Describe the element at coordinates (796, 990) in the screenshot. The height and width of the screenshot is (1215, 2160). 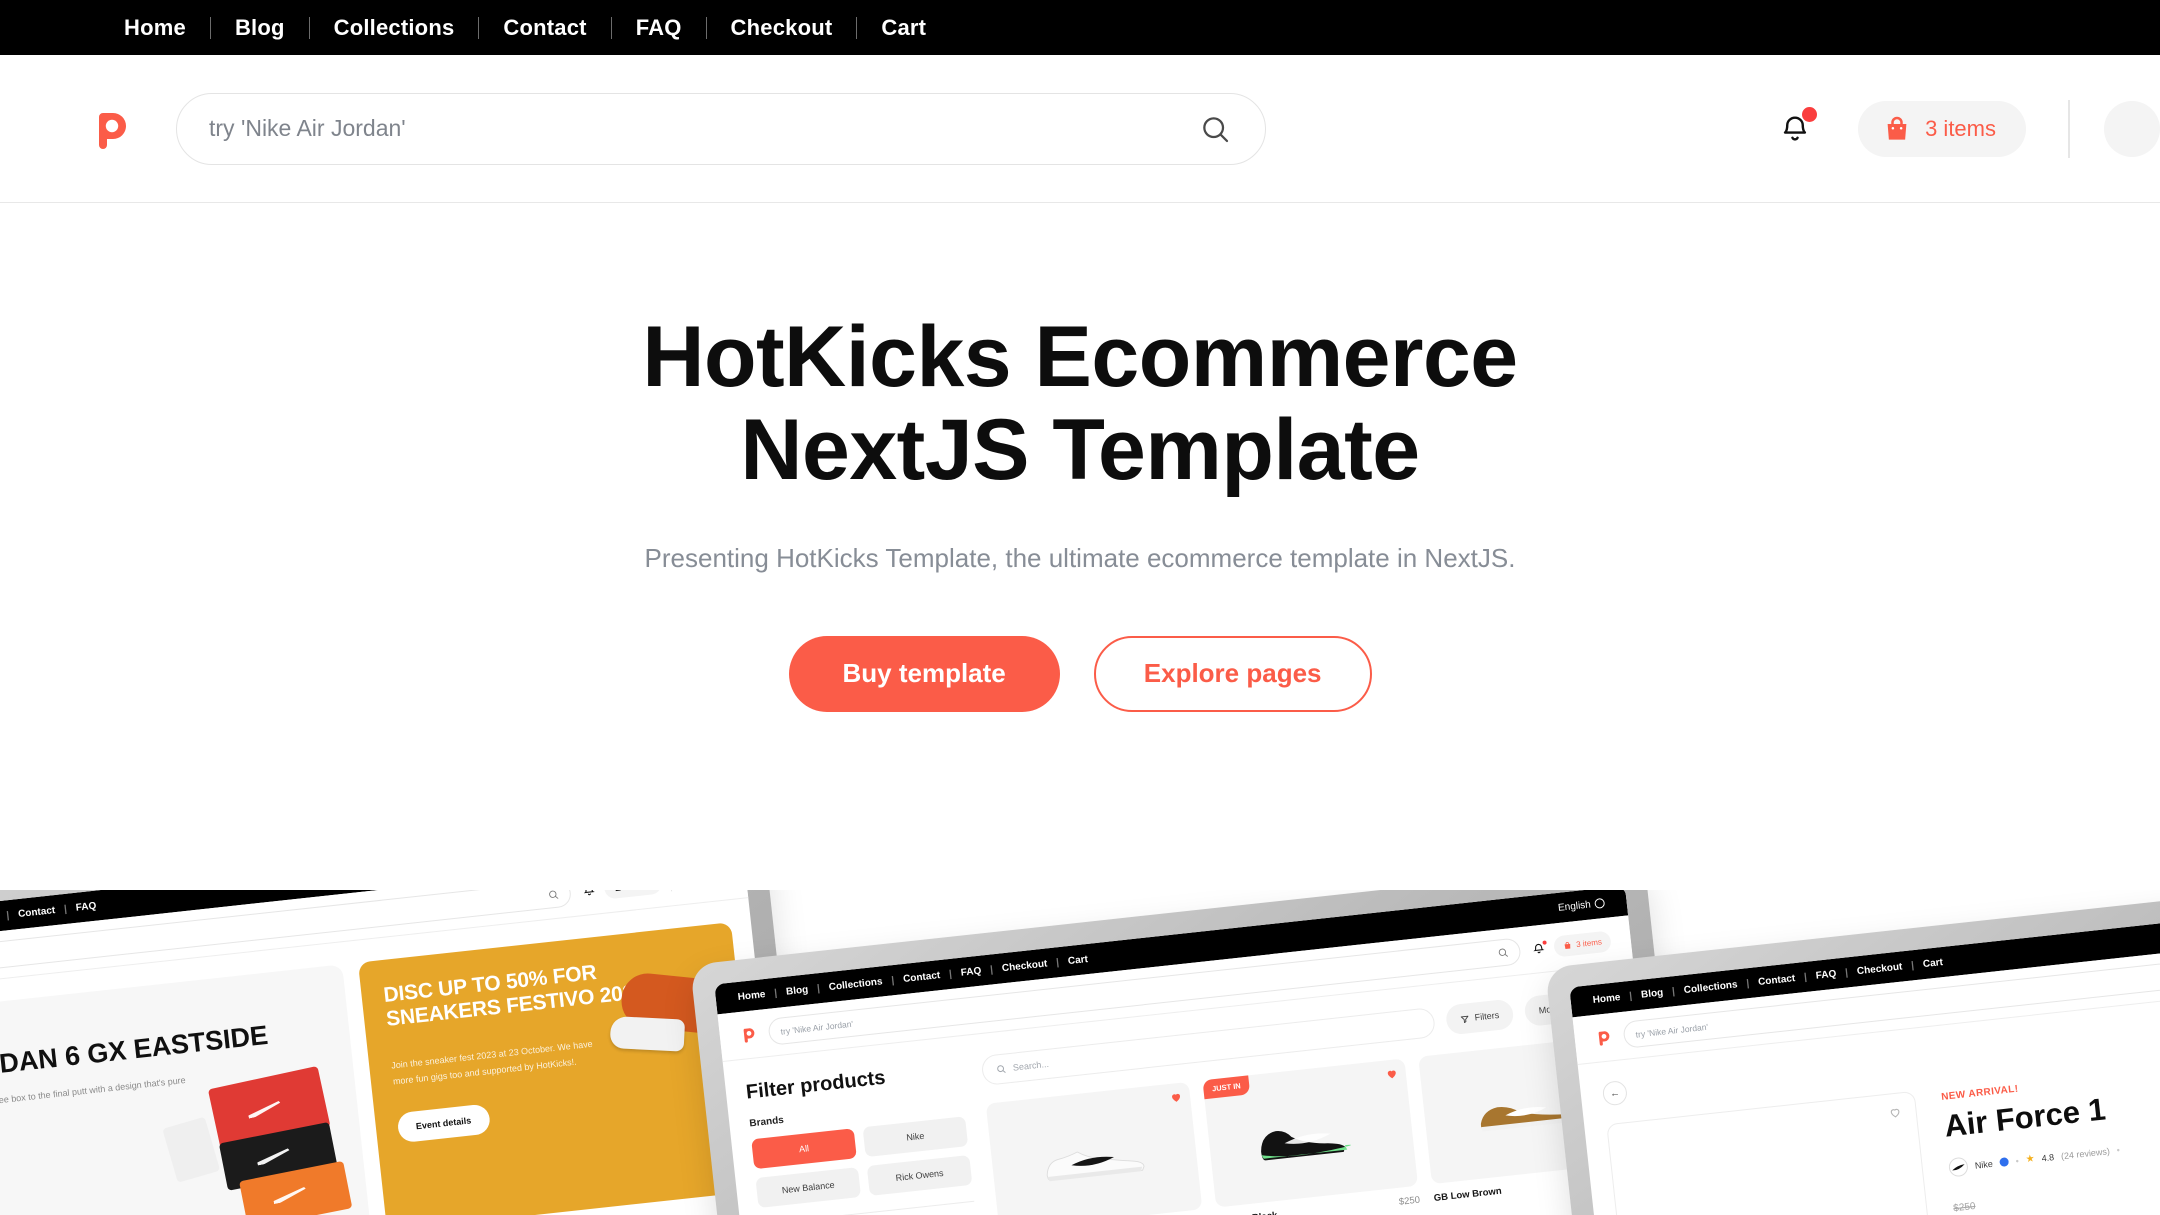
I see `preview2-nav-blog: Blog` at that location.